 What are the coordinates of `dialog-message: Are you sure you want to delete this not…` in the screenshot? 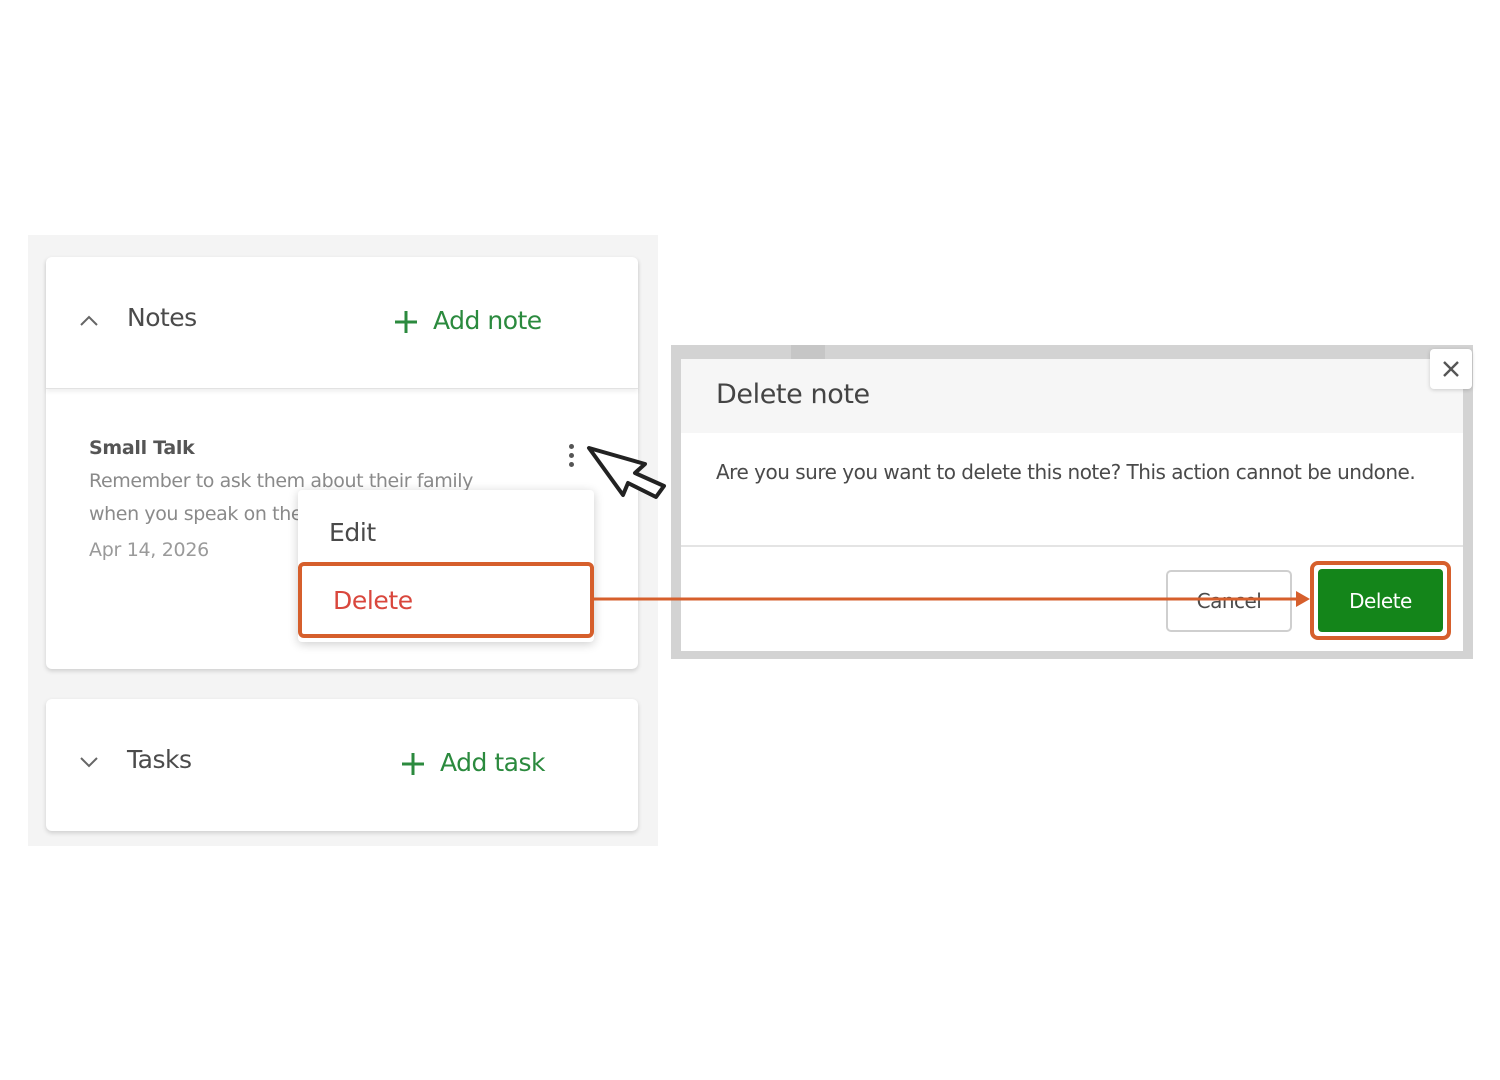 It's located at (1066, 472).